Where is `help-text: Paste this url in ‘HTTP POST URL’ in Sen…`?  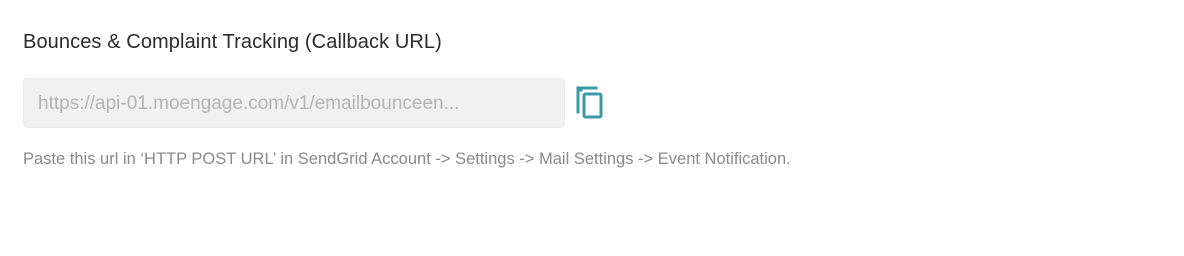
help-text: Paste this url in ‘HTTP POST URL’ in Sen… is located at coordinates (407, 159).